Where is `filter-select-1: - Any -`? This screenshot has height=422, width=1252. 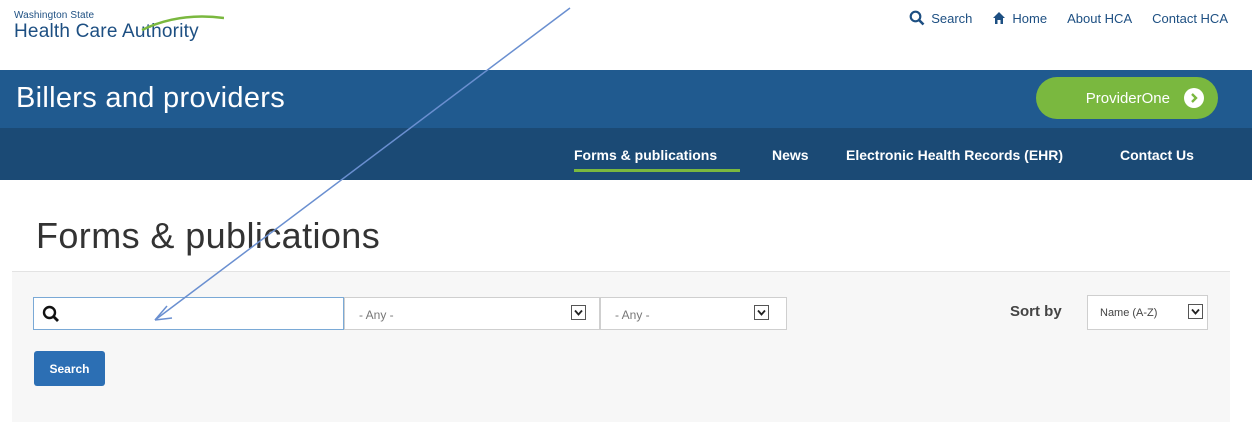
filter-select-1: - Any - is located at coordinates (472, 313).